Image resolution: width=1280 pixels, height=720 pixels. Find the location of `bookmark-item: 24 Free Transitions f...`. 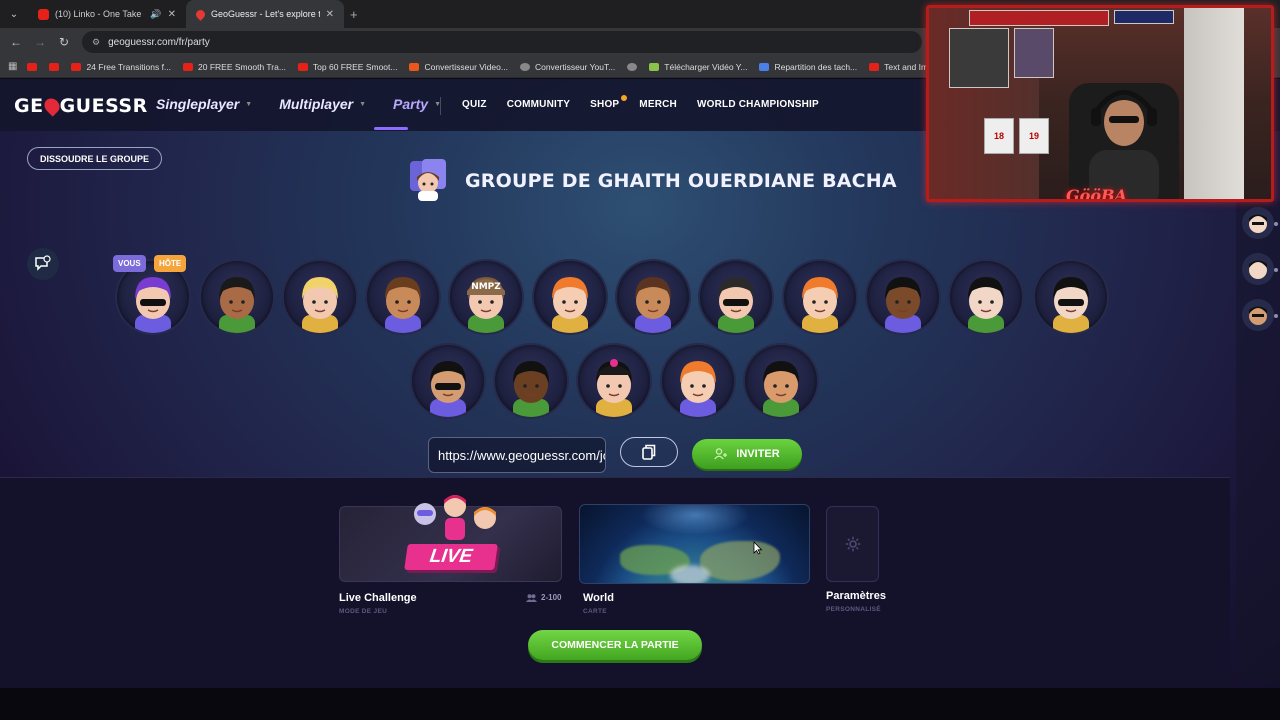

bookmark-item: 24 Free Transitions f... is located at coordinates (121, 67).